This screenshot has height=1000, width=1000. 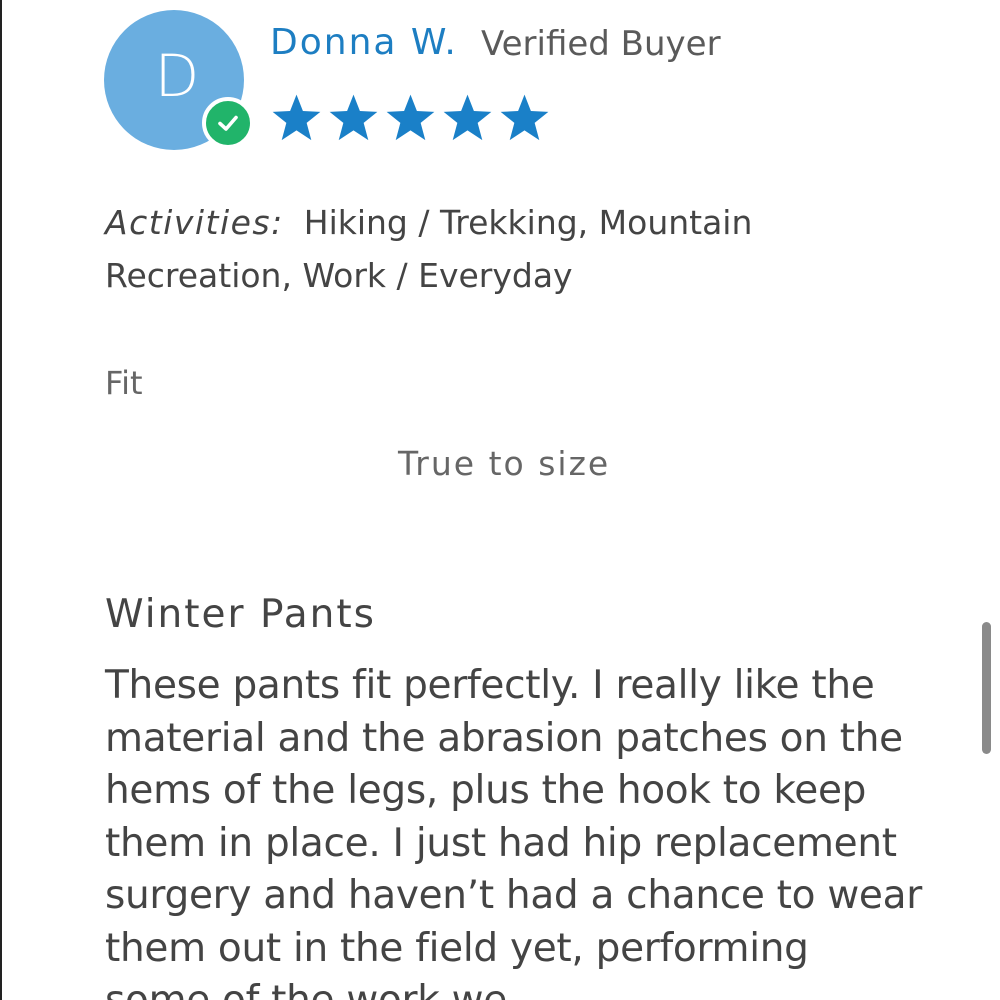 What do you see at coordinates (240, 614) in the screenshot?
I see `review-title: Winter Pants` at bounding box center [240, 614].